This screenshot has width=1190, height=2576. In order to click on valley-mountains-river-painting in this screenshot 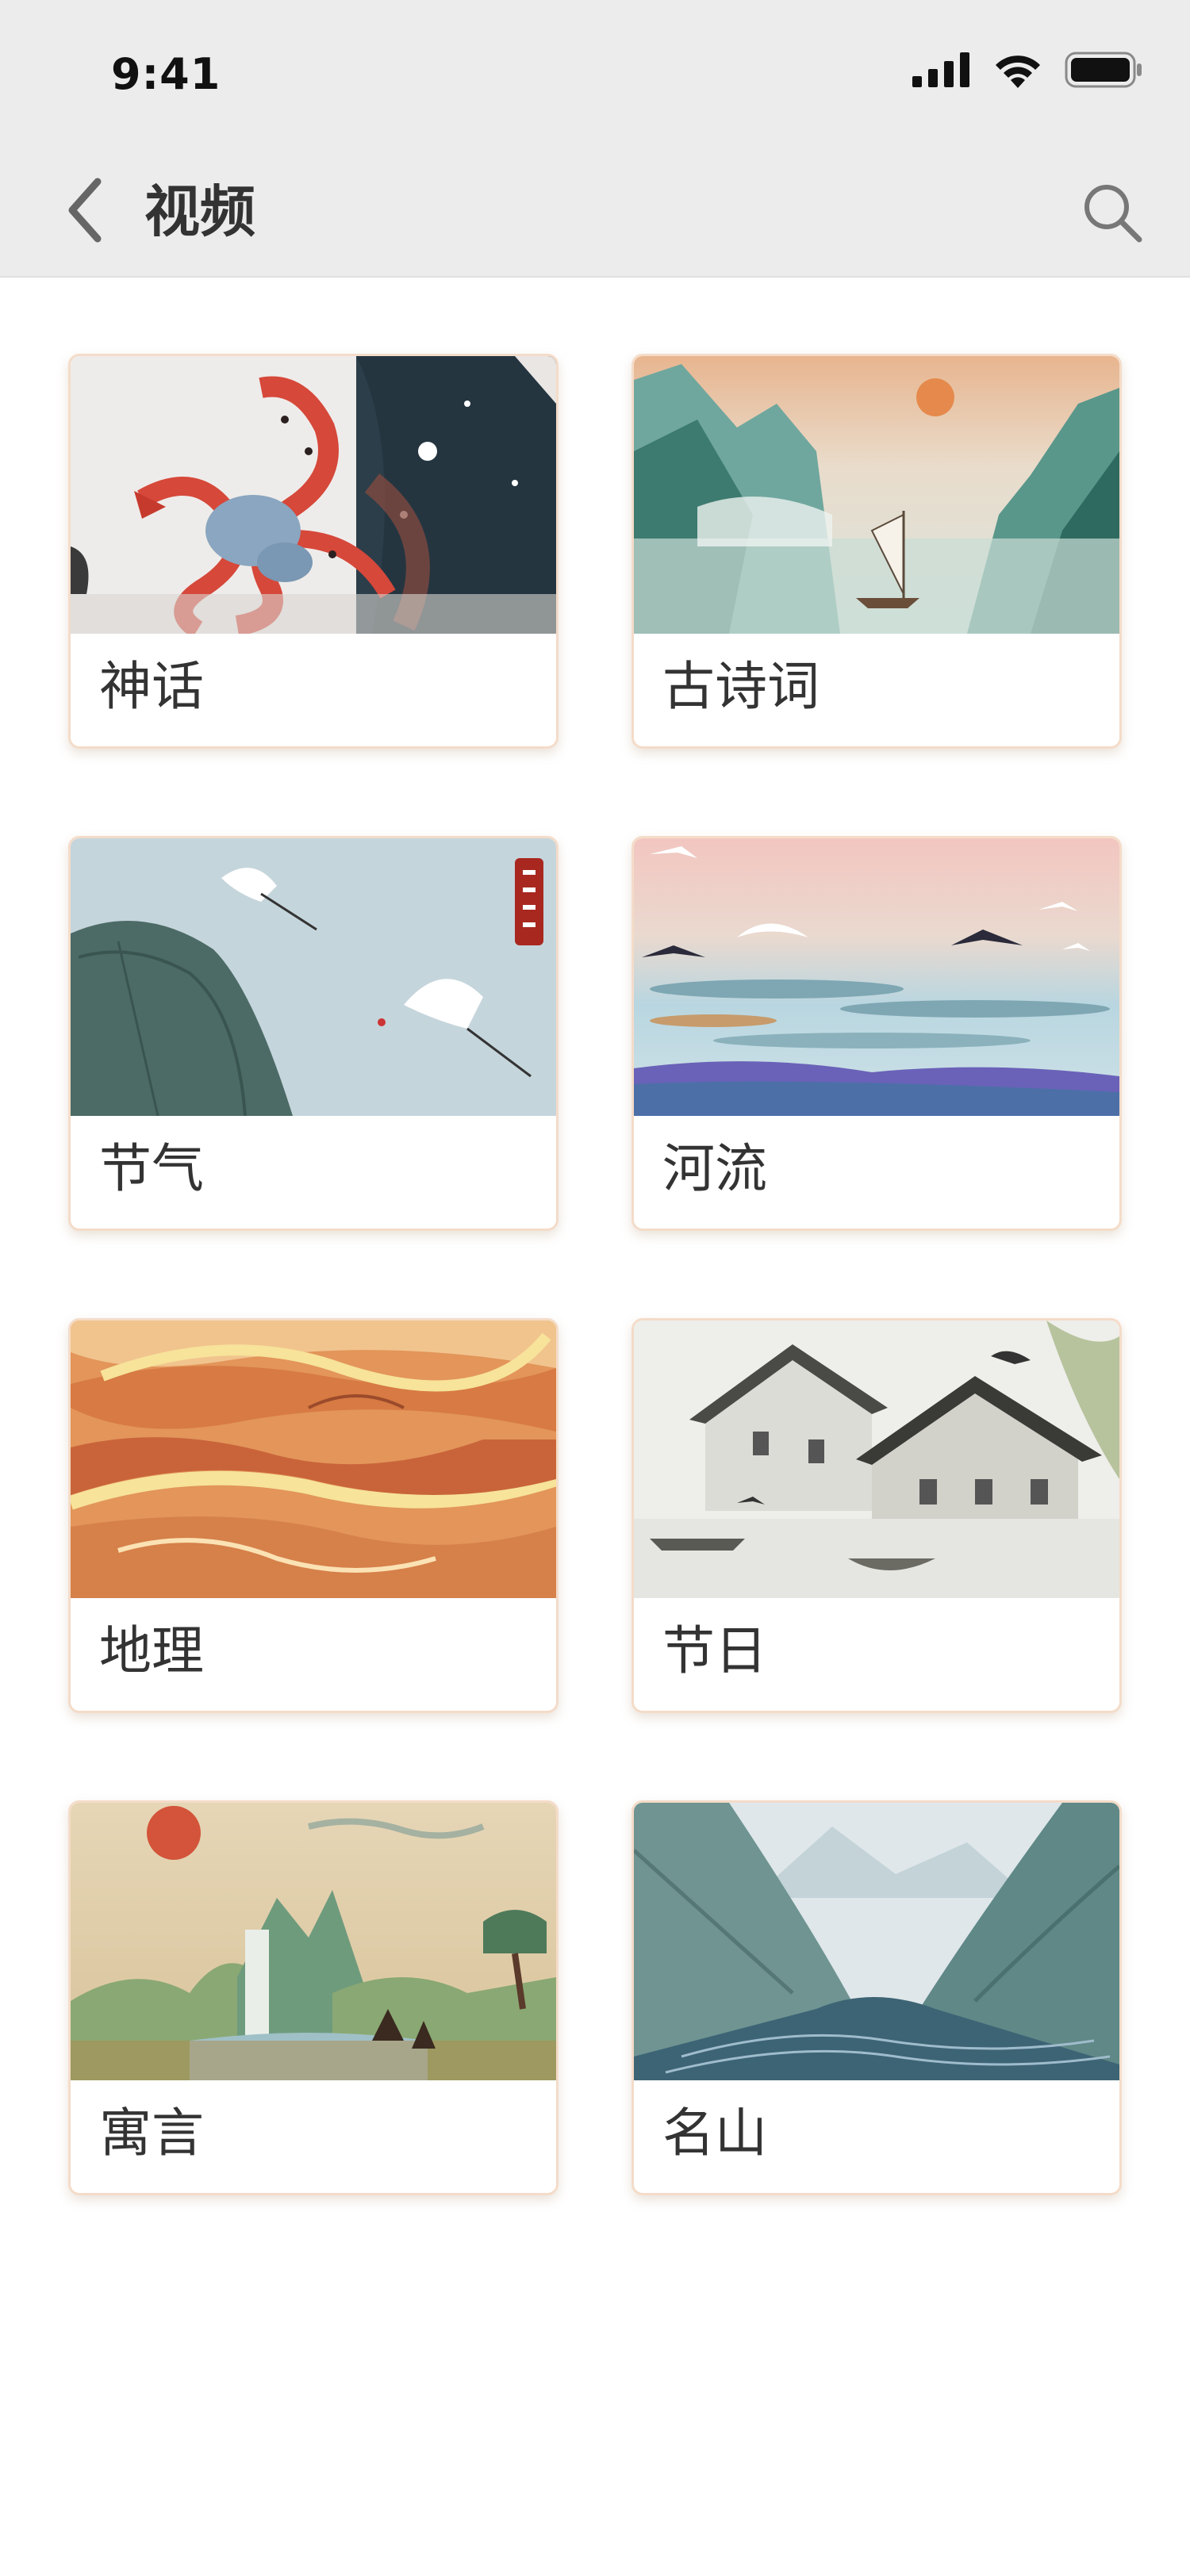, I will do `click(876, 1942)`.